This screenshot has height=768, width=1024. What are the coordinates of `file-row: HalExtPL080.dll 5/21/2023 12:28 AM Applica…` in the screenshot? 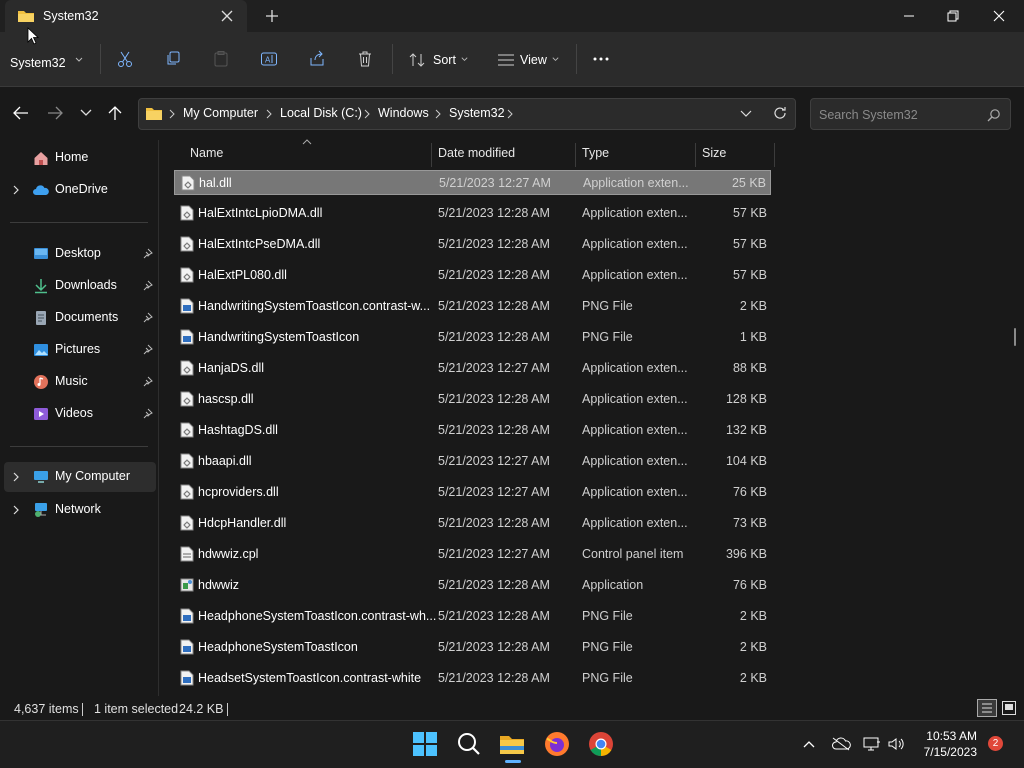 It's located at (472, 275).